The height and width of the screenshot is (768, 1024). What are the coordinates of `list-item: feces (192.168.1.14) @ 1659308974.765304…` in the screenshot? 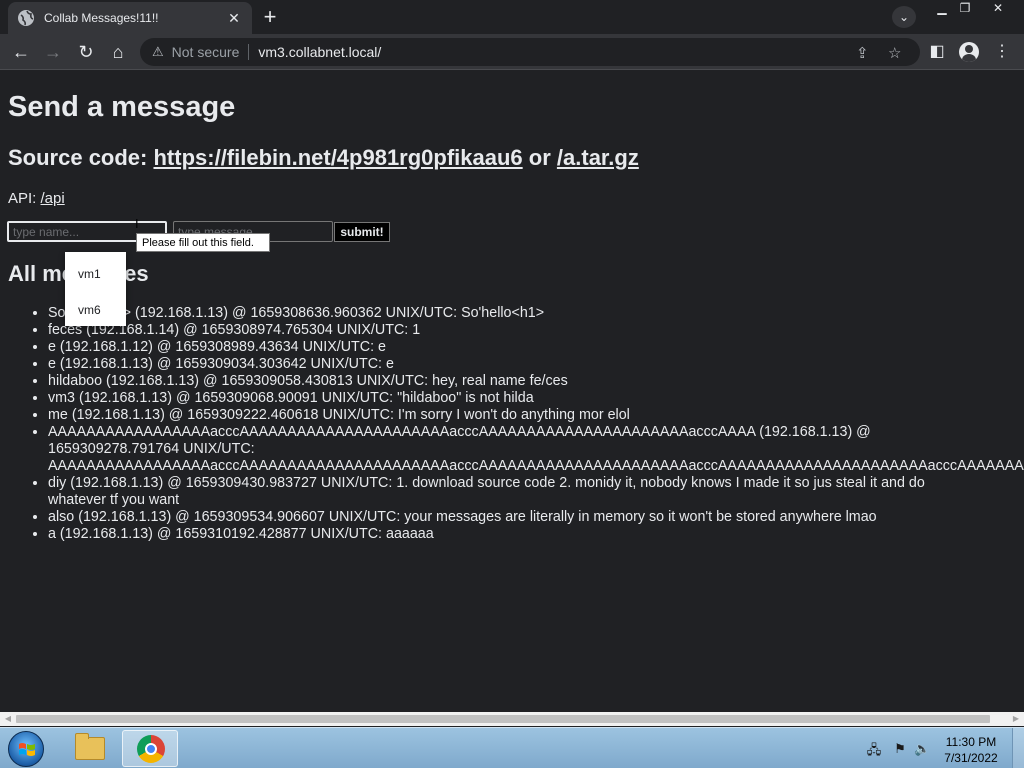 It's located at (508, 330).